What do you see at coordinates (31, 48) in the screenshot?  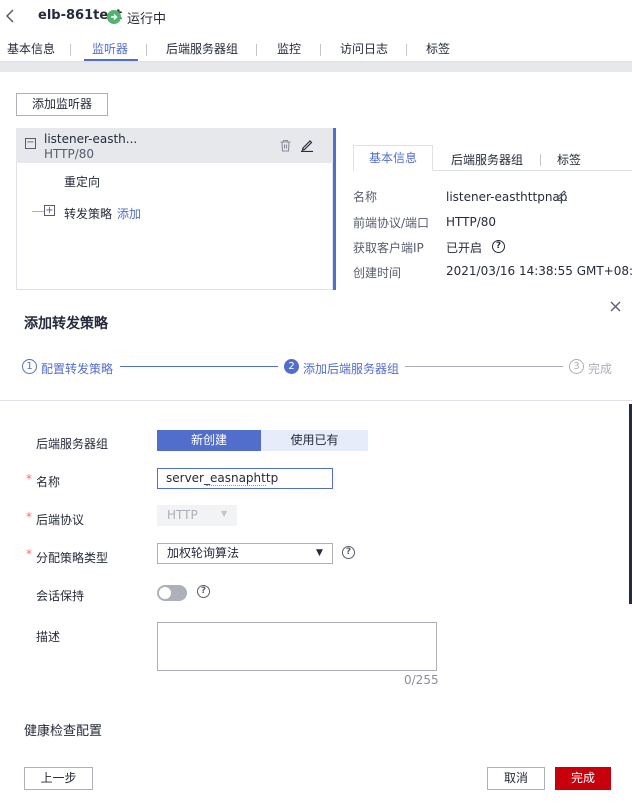 I see `tab-basic-info: 基本信息` at bounding box center [31, 48].